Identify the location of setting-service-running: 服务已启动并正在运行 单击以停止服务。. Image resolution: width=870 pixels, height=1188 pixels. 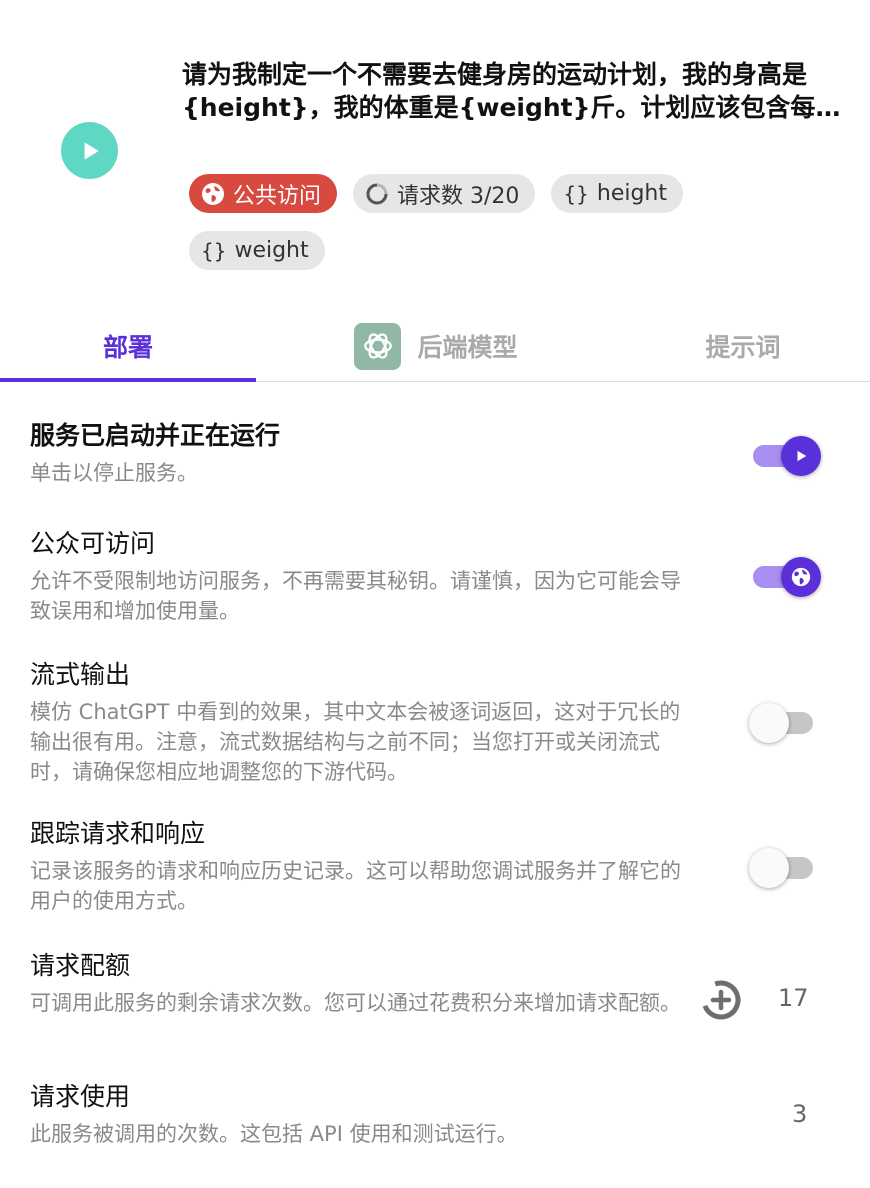
(440, 453).